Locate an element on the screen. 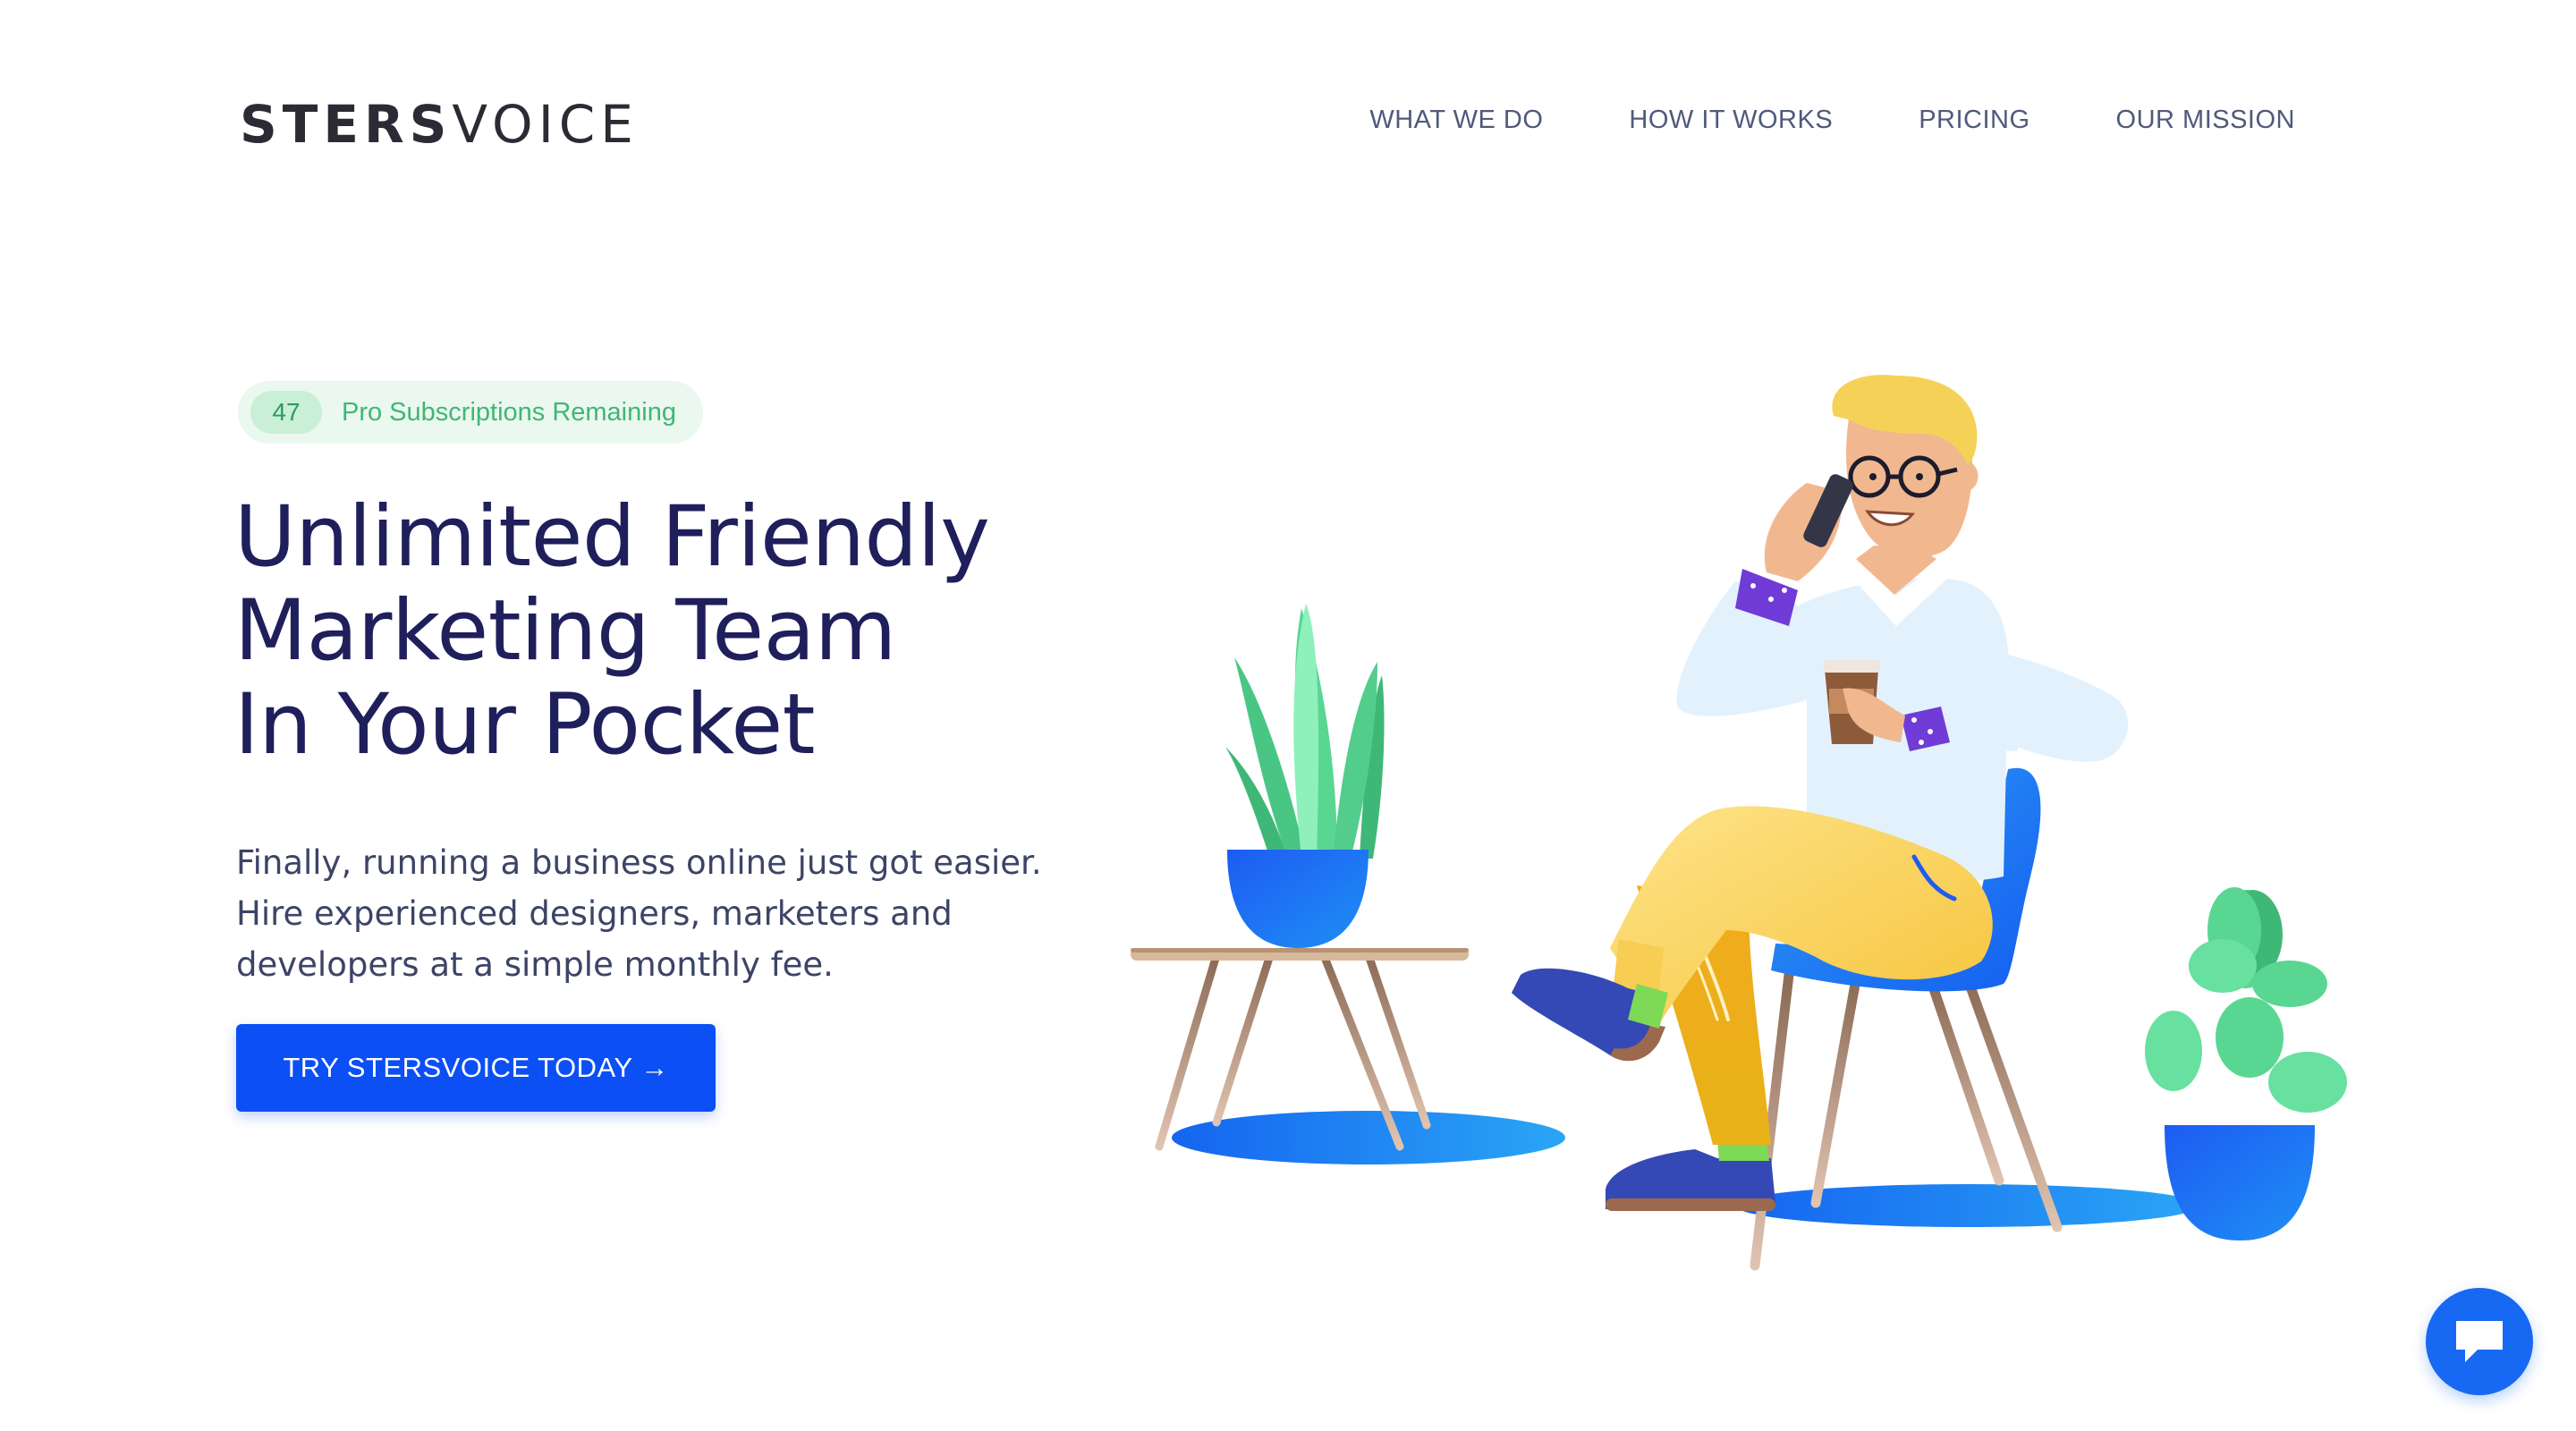  head is located at coordinates (1891, 466).